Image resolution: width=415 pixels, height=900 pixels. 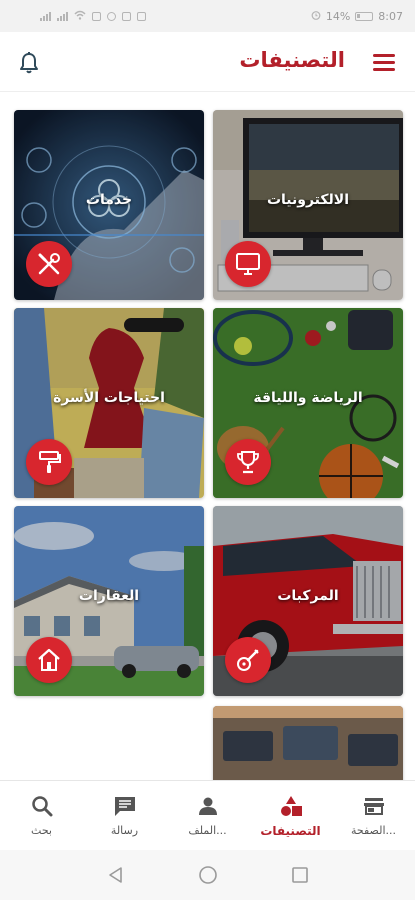 What do you see at coordinates (116, 875) in the screenshot?
I see `back-icon` at bounding box center [116, 875].